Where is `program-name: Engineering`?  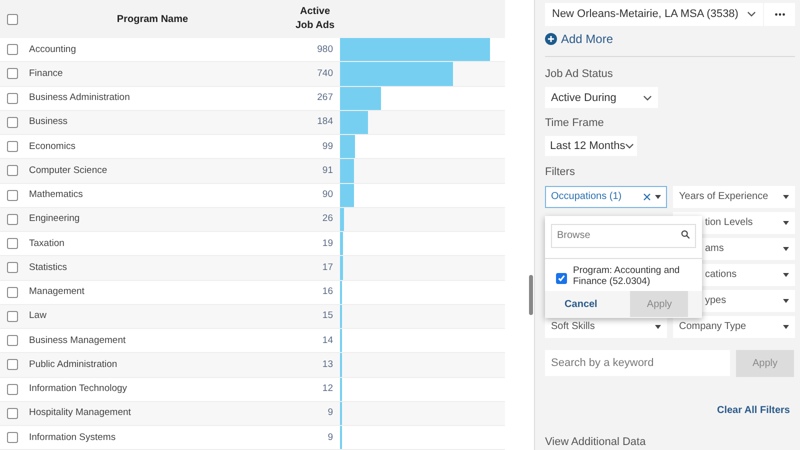 program-name: Engineering is located at coordinates (54, 219).